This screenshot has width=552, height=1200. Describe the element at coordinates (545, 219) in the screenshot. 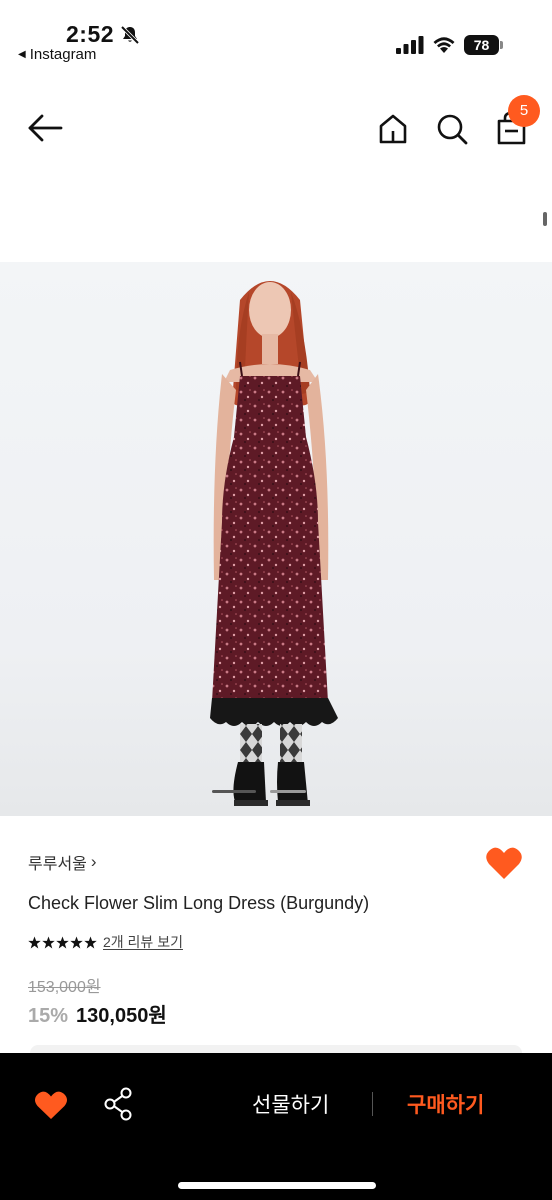

I see `scroll-indicator` at that location.